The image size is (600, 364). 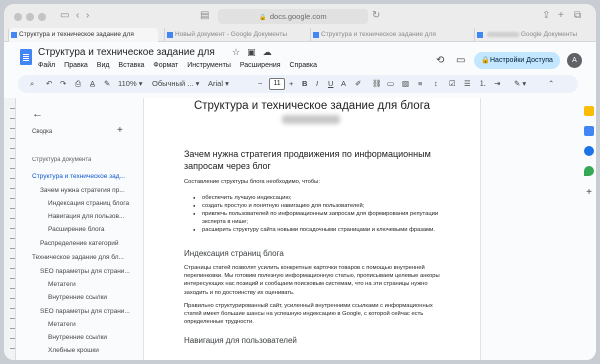 What do you see at coordinates (546, 16) in the screenshot?
I see `share-page-icon: ⇪` at bounding box center [546, 16].